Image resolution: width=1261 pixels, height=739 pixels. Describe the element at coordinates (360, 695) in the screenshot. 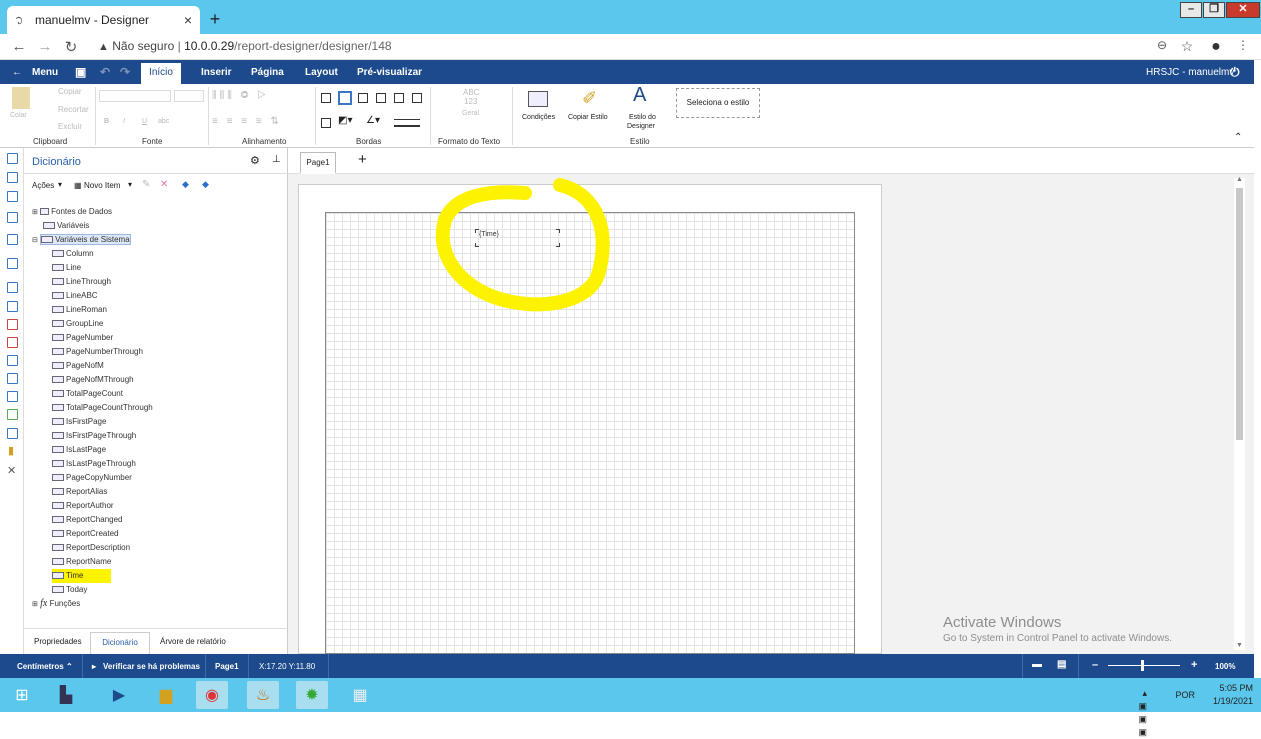

I see `network-icon: ▦` at that location.